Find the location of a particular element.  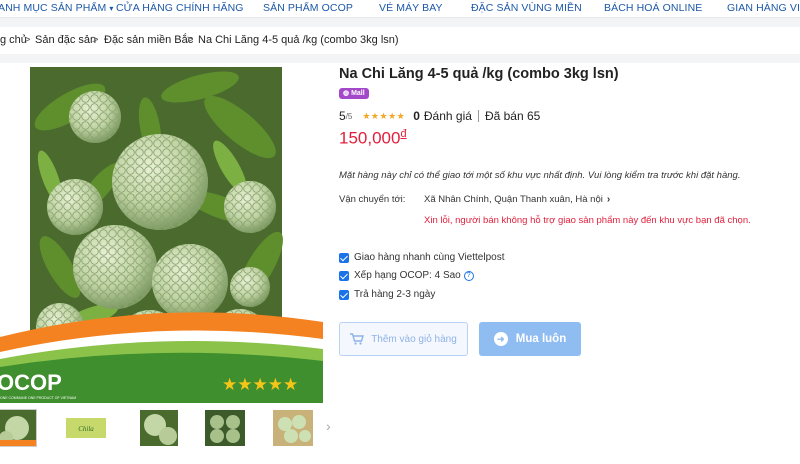

rating-row: 5 /5 ★★★★★ 0 Đánh giá Đã bán 65 is located at coordinates (439, 116).